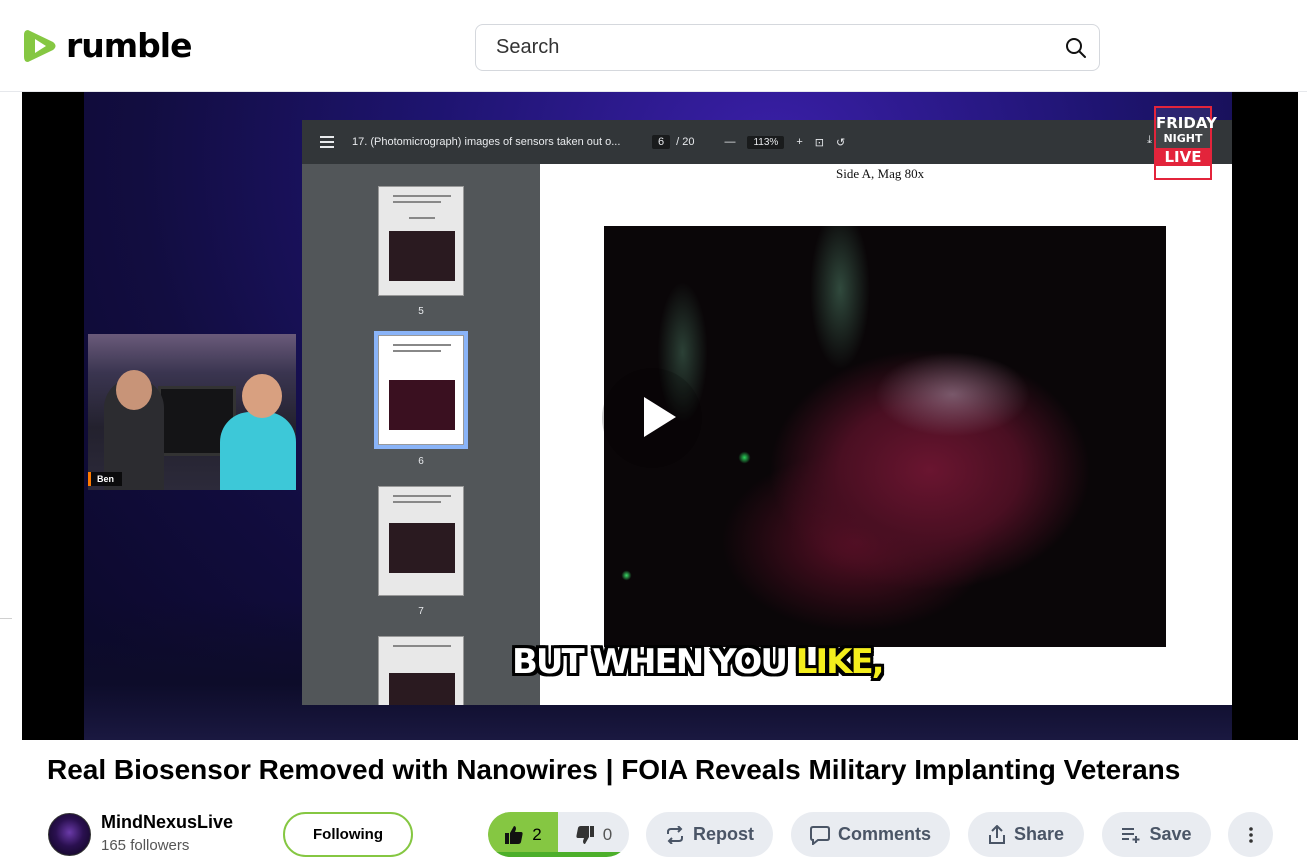 The width and height of the screenshot is (1307, 867). Describe the element at coordinates (1076, 48) in the screenshot. I see `search-icon` at that location.